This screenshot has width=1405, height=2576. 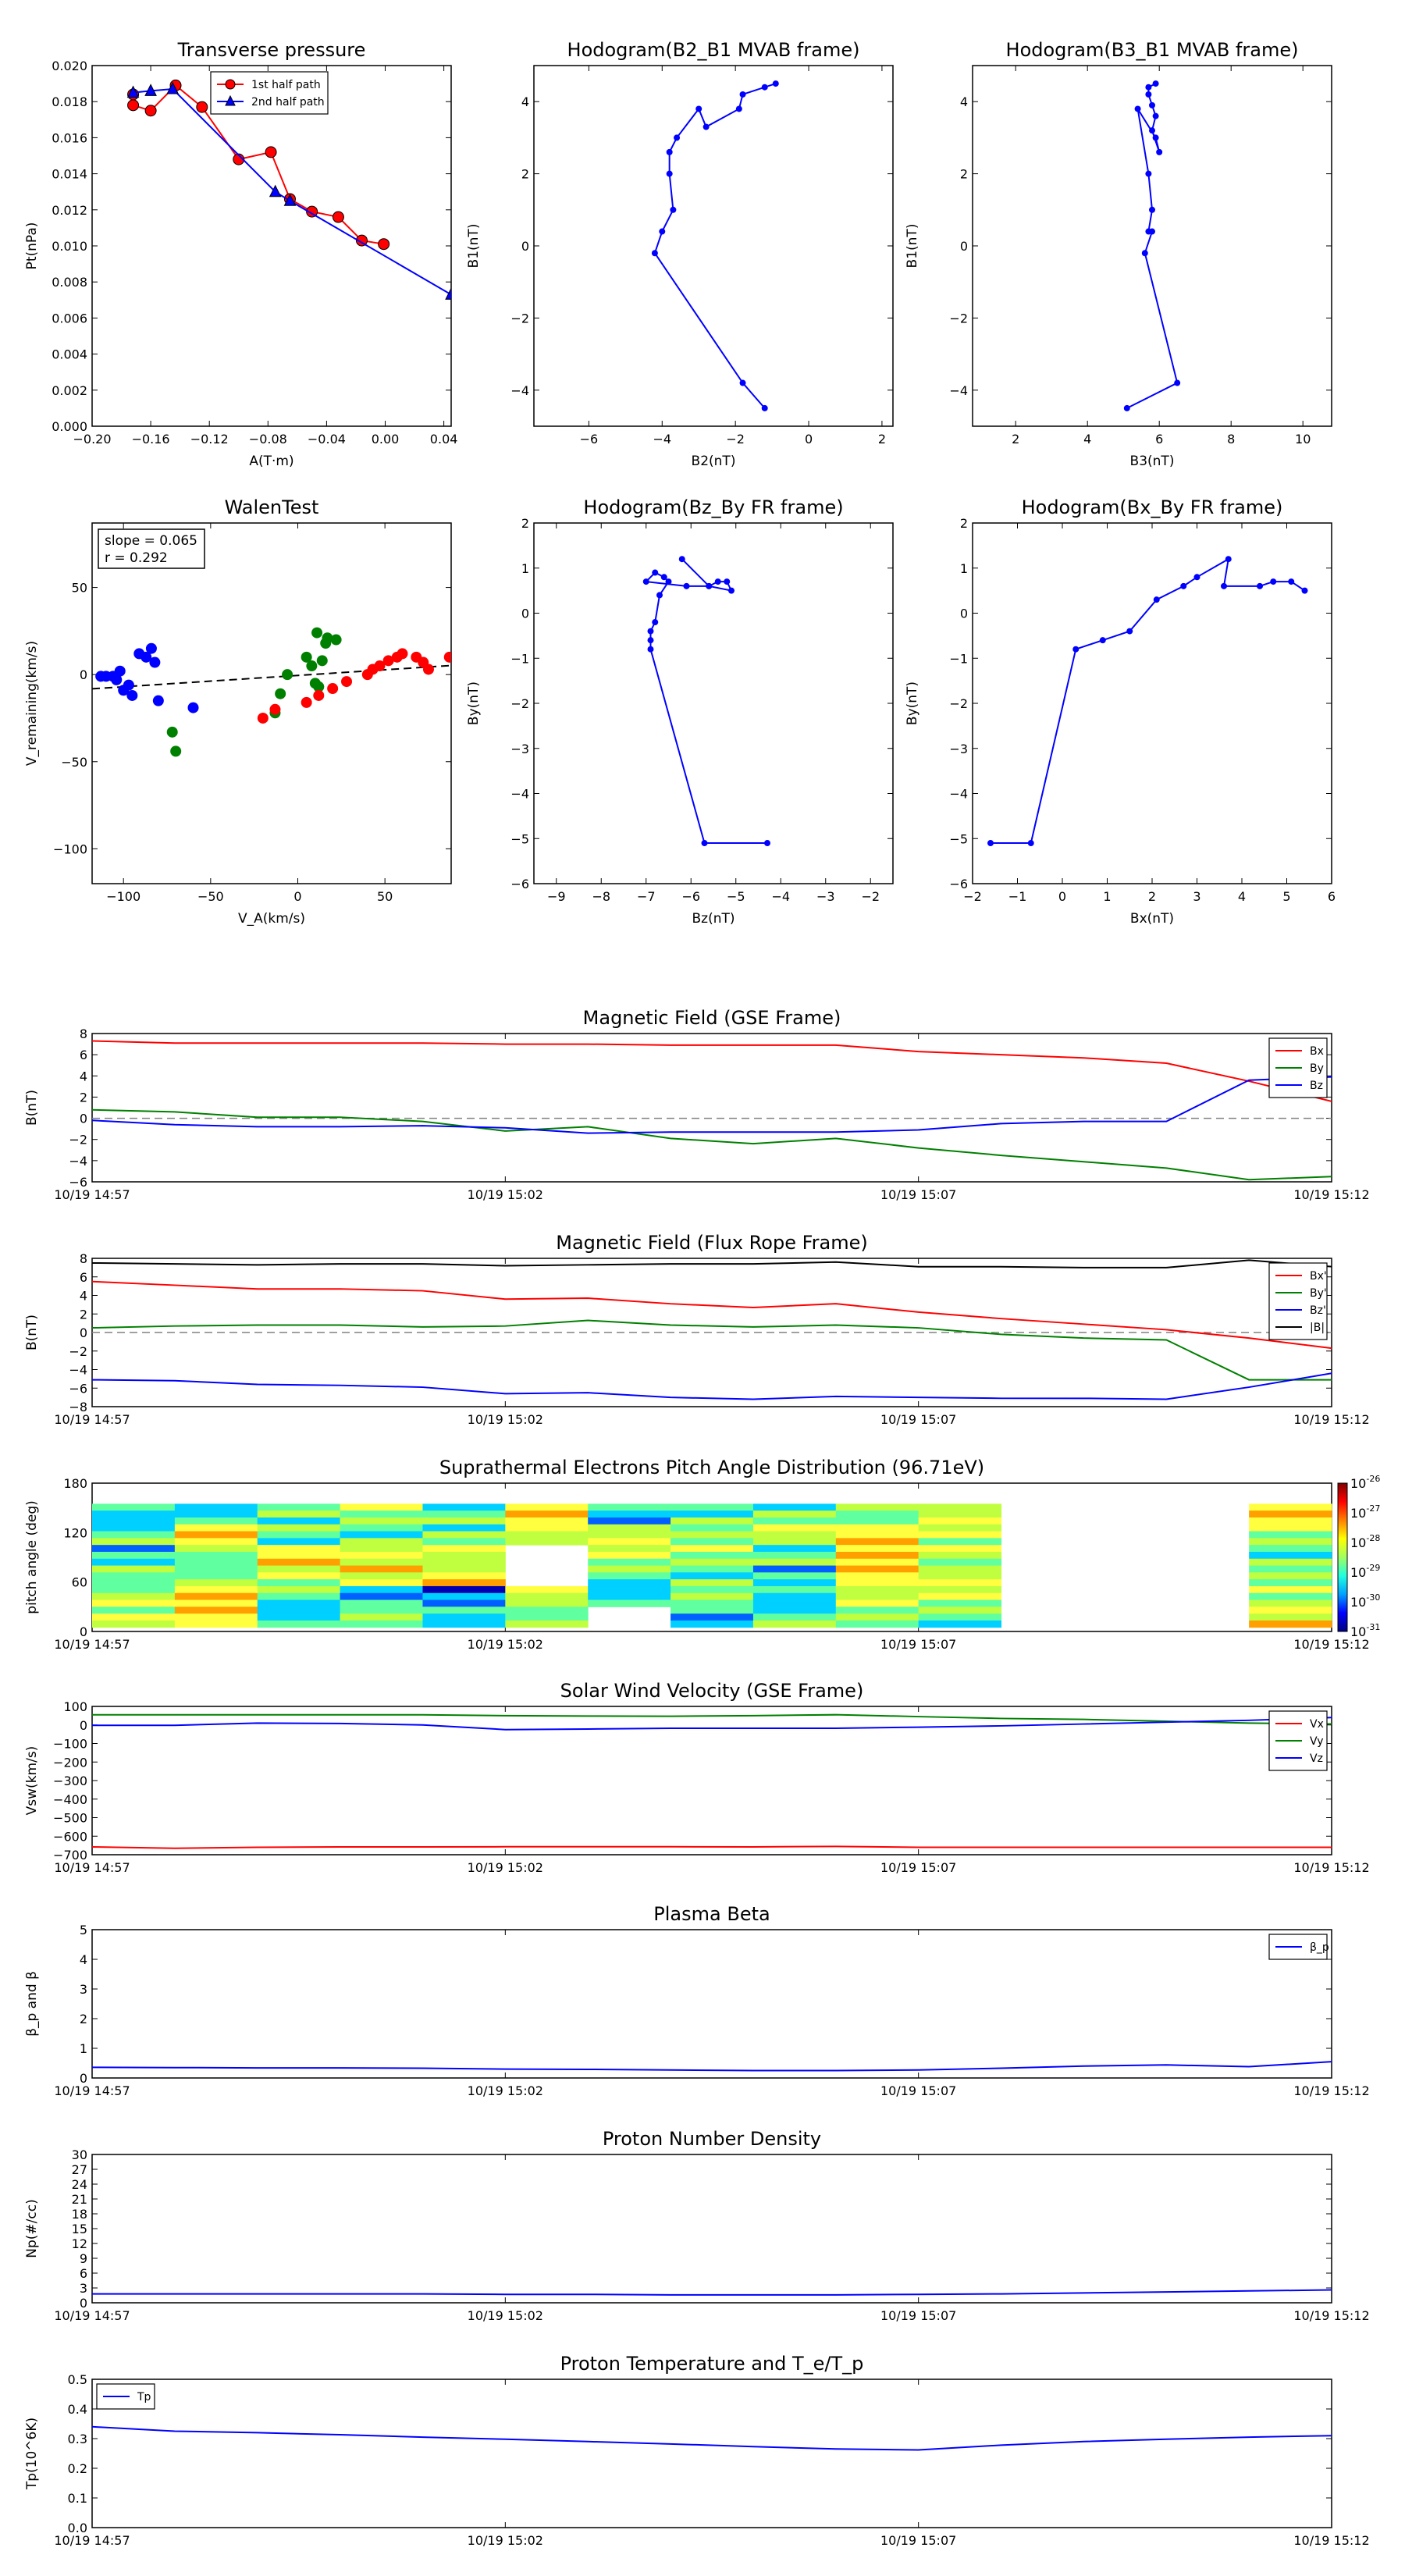 What do you see at coordinates (1107, 896) in the screenshot?
I see `x-tick-label: 1` at bounding box center [1107, 896].